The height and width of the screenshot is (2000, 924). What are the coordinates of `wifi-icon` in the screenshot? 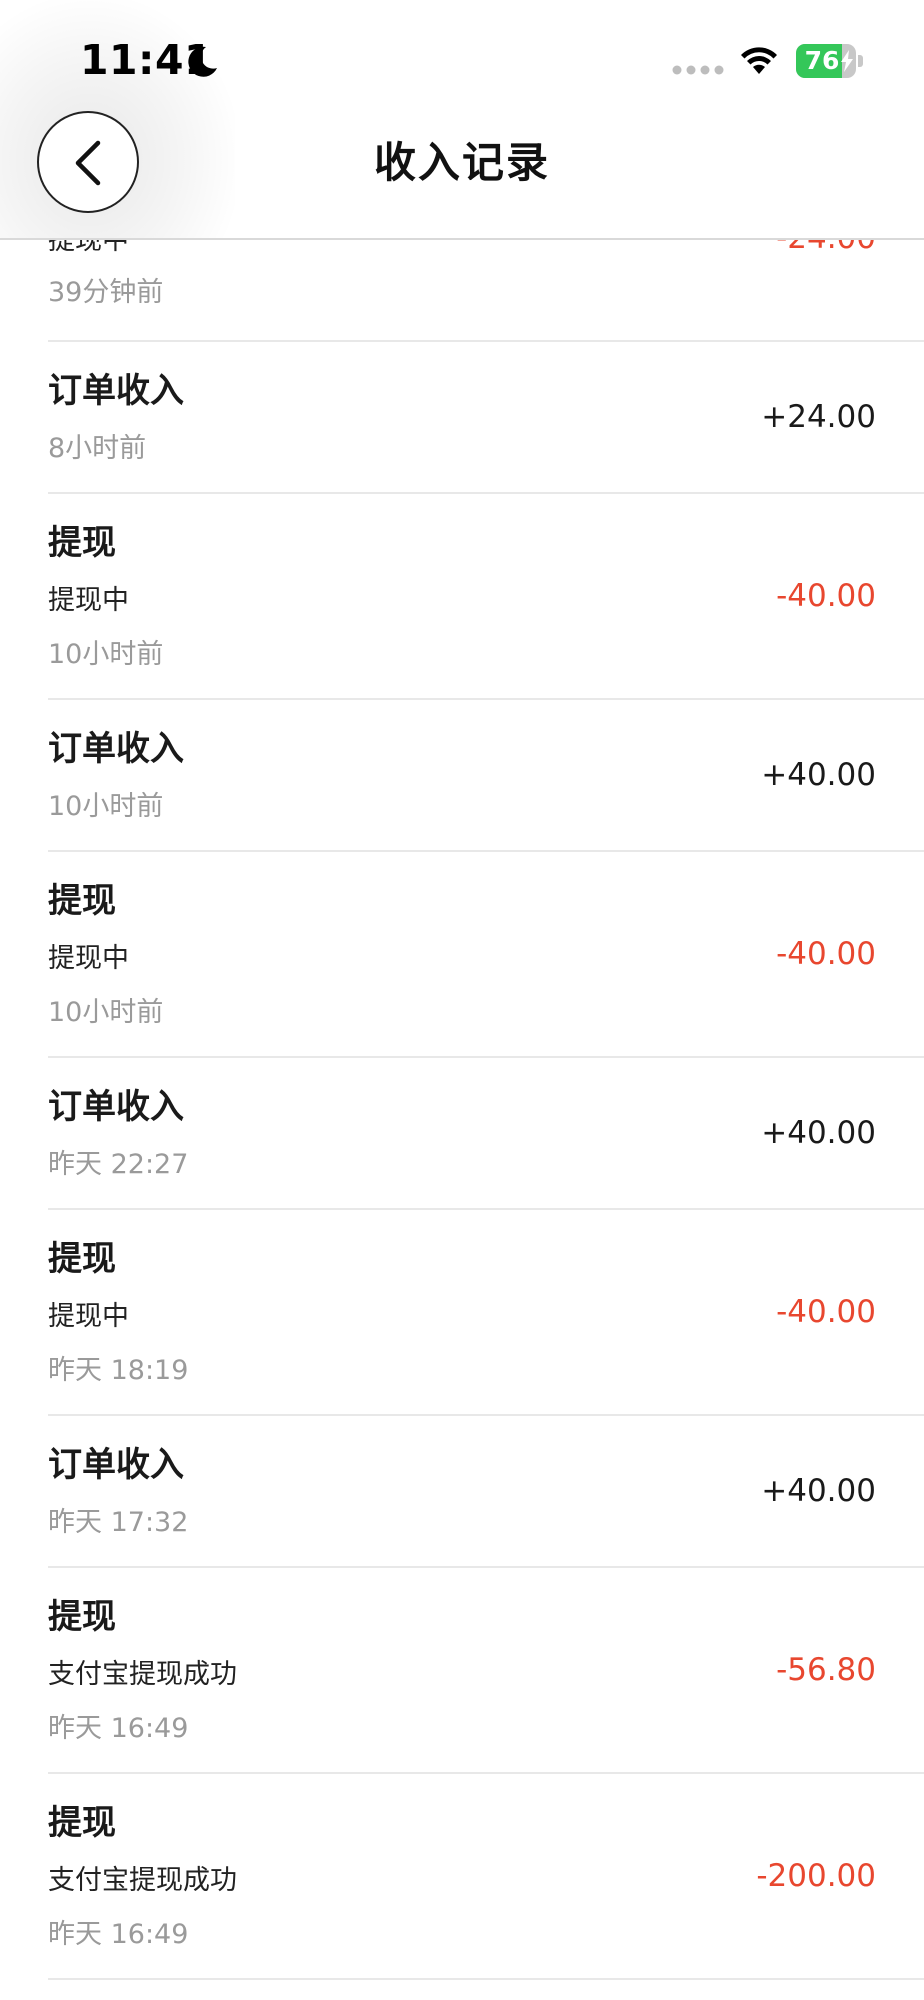 It's located at (759, 60).